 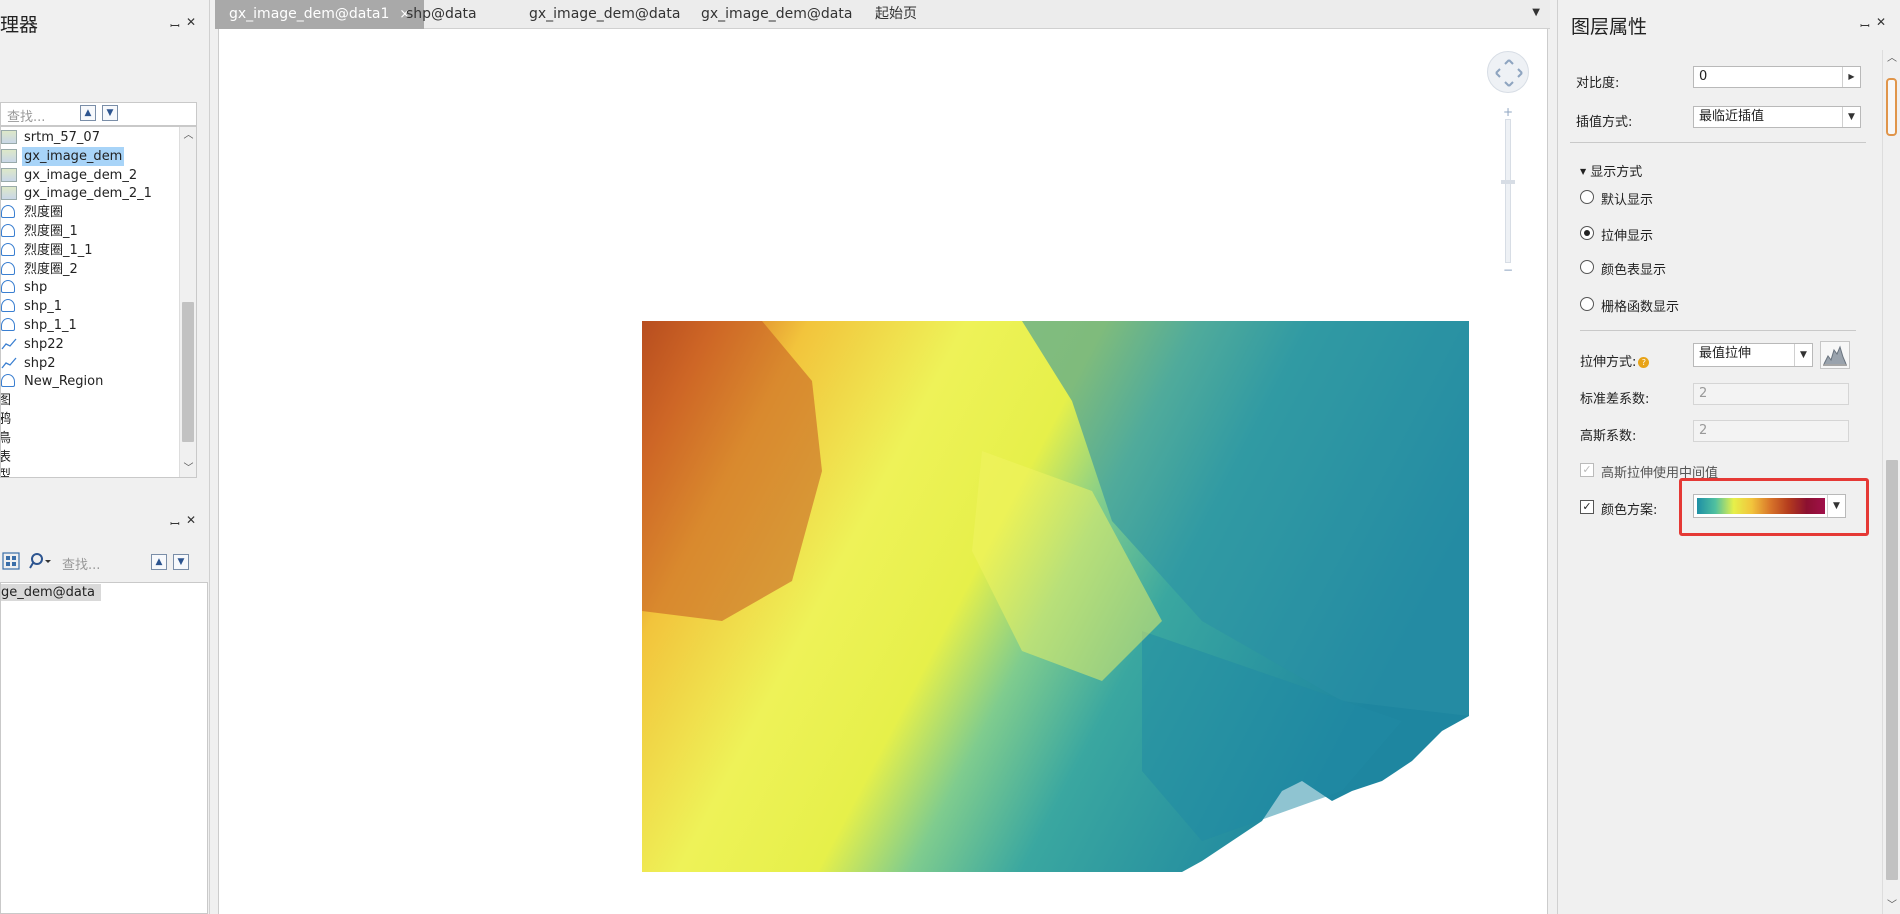 I want to click on display-section-title: 显示方式, so click(x=1616, y=172).